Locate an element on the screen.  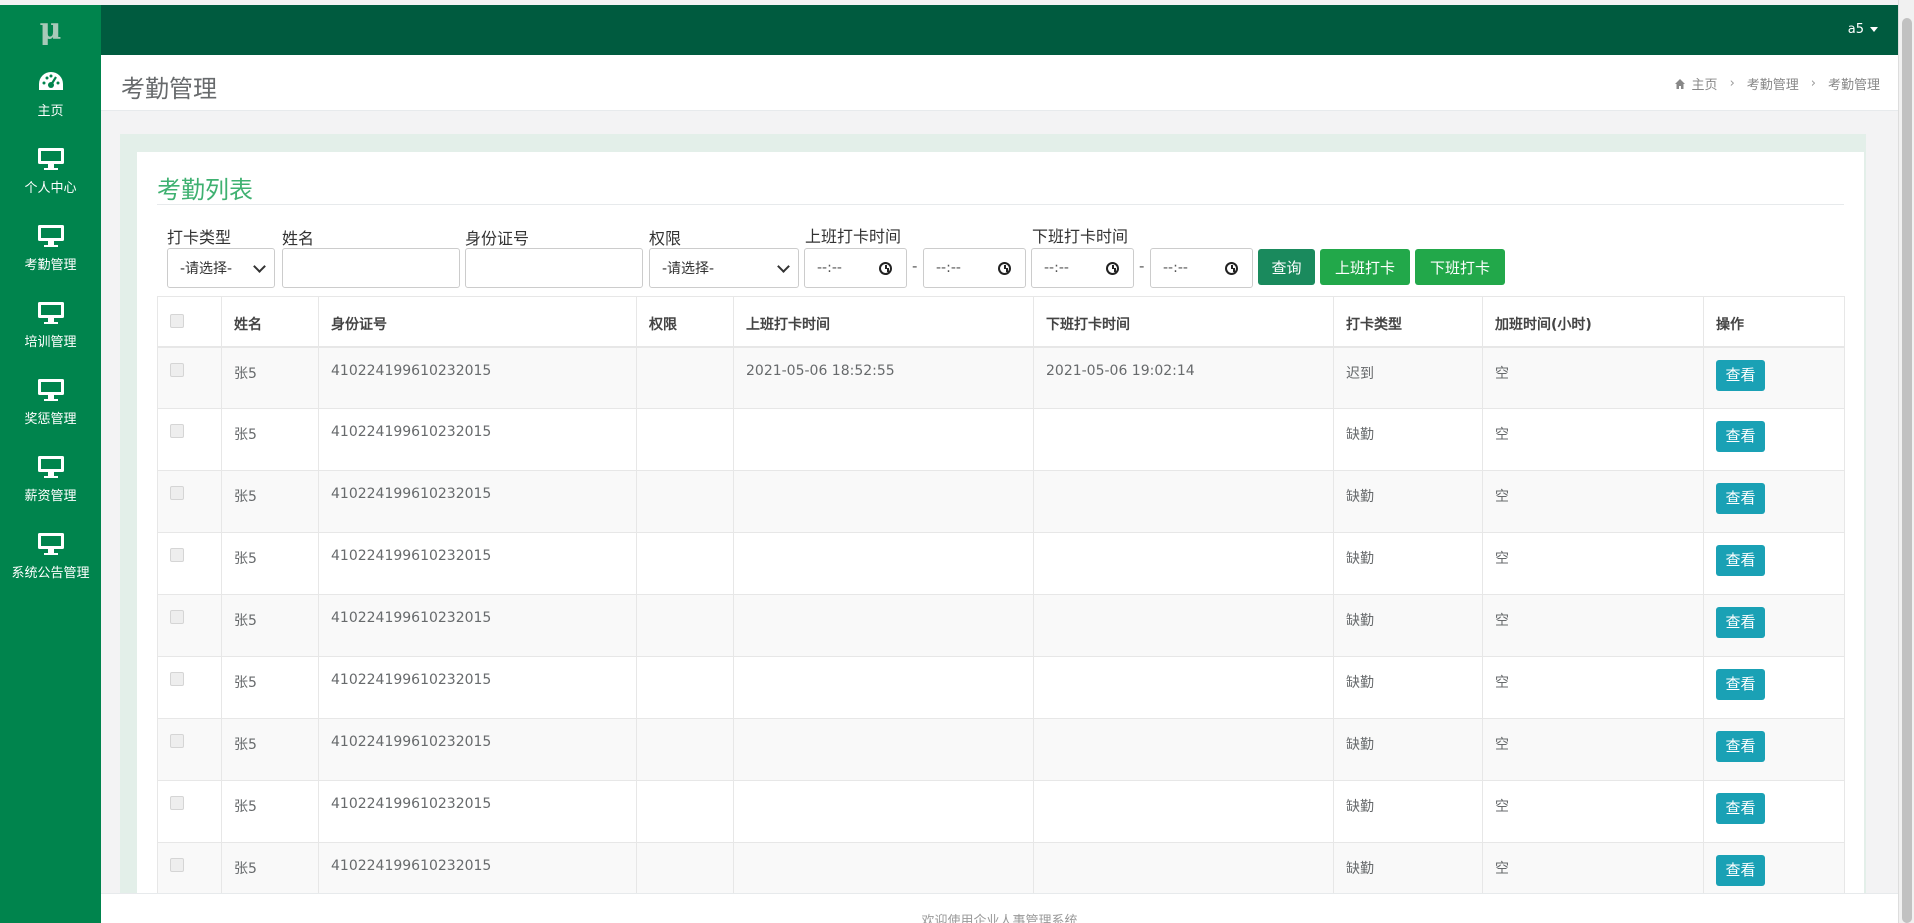
page-scrollbar is located at coordinates (1906, 461).